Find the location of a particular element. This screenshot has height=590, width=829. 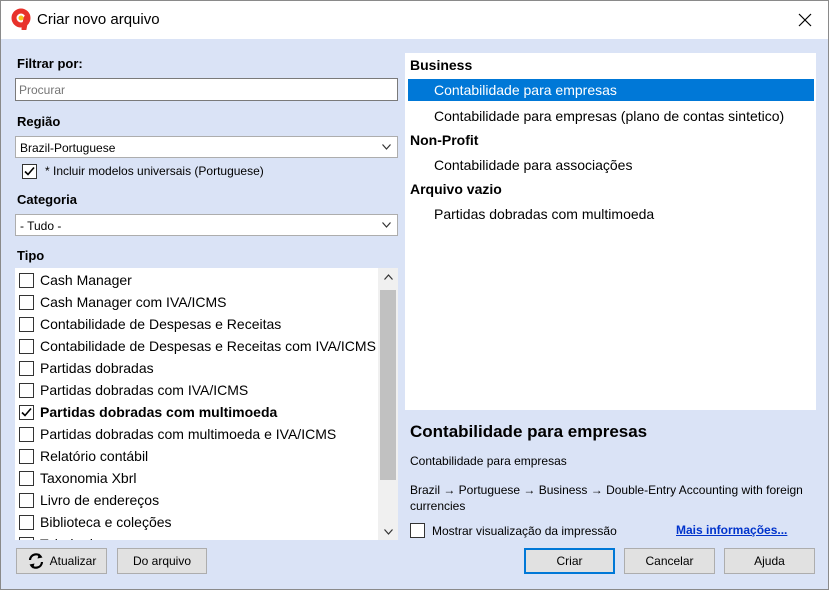

from-file-label: Do arquivo is located at coordinates (162, 561).